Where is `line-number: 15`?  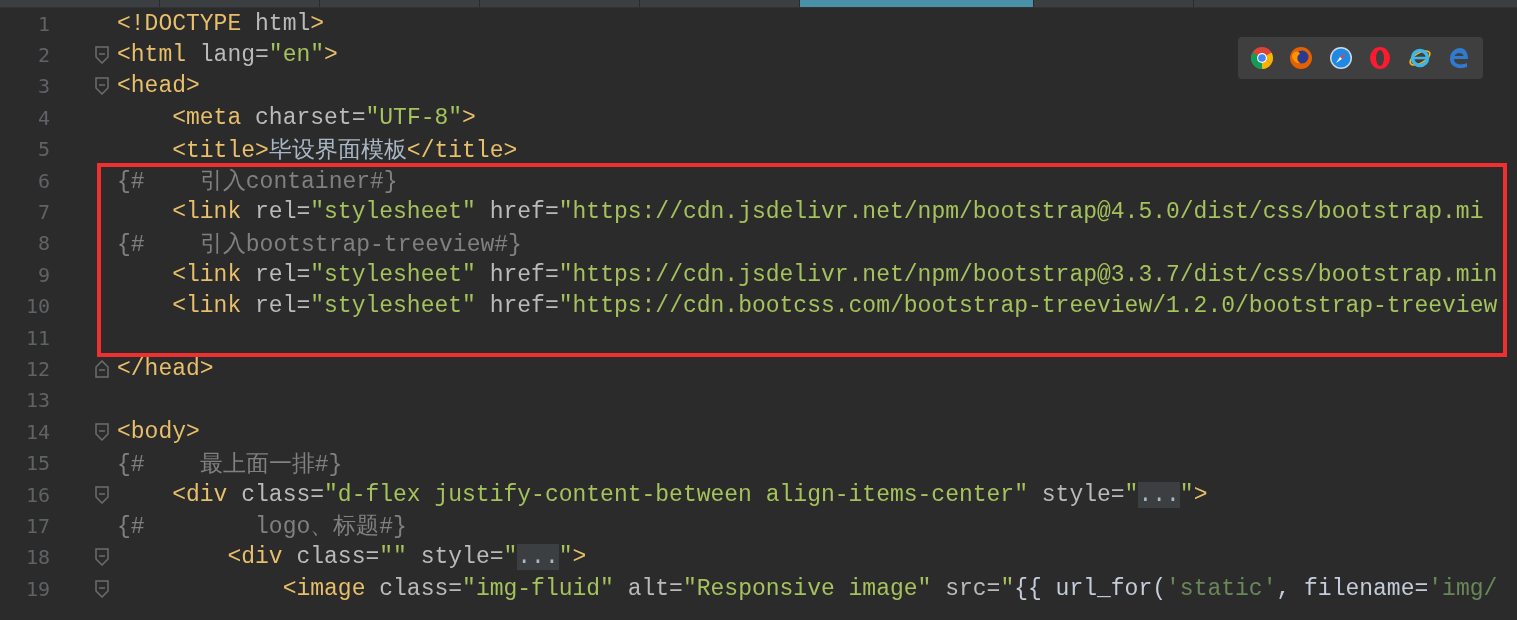 line-number: 15 is located at coordinates (37, 463).